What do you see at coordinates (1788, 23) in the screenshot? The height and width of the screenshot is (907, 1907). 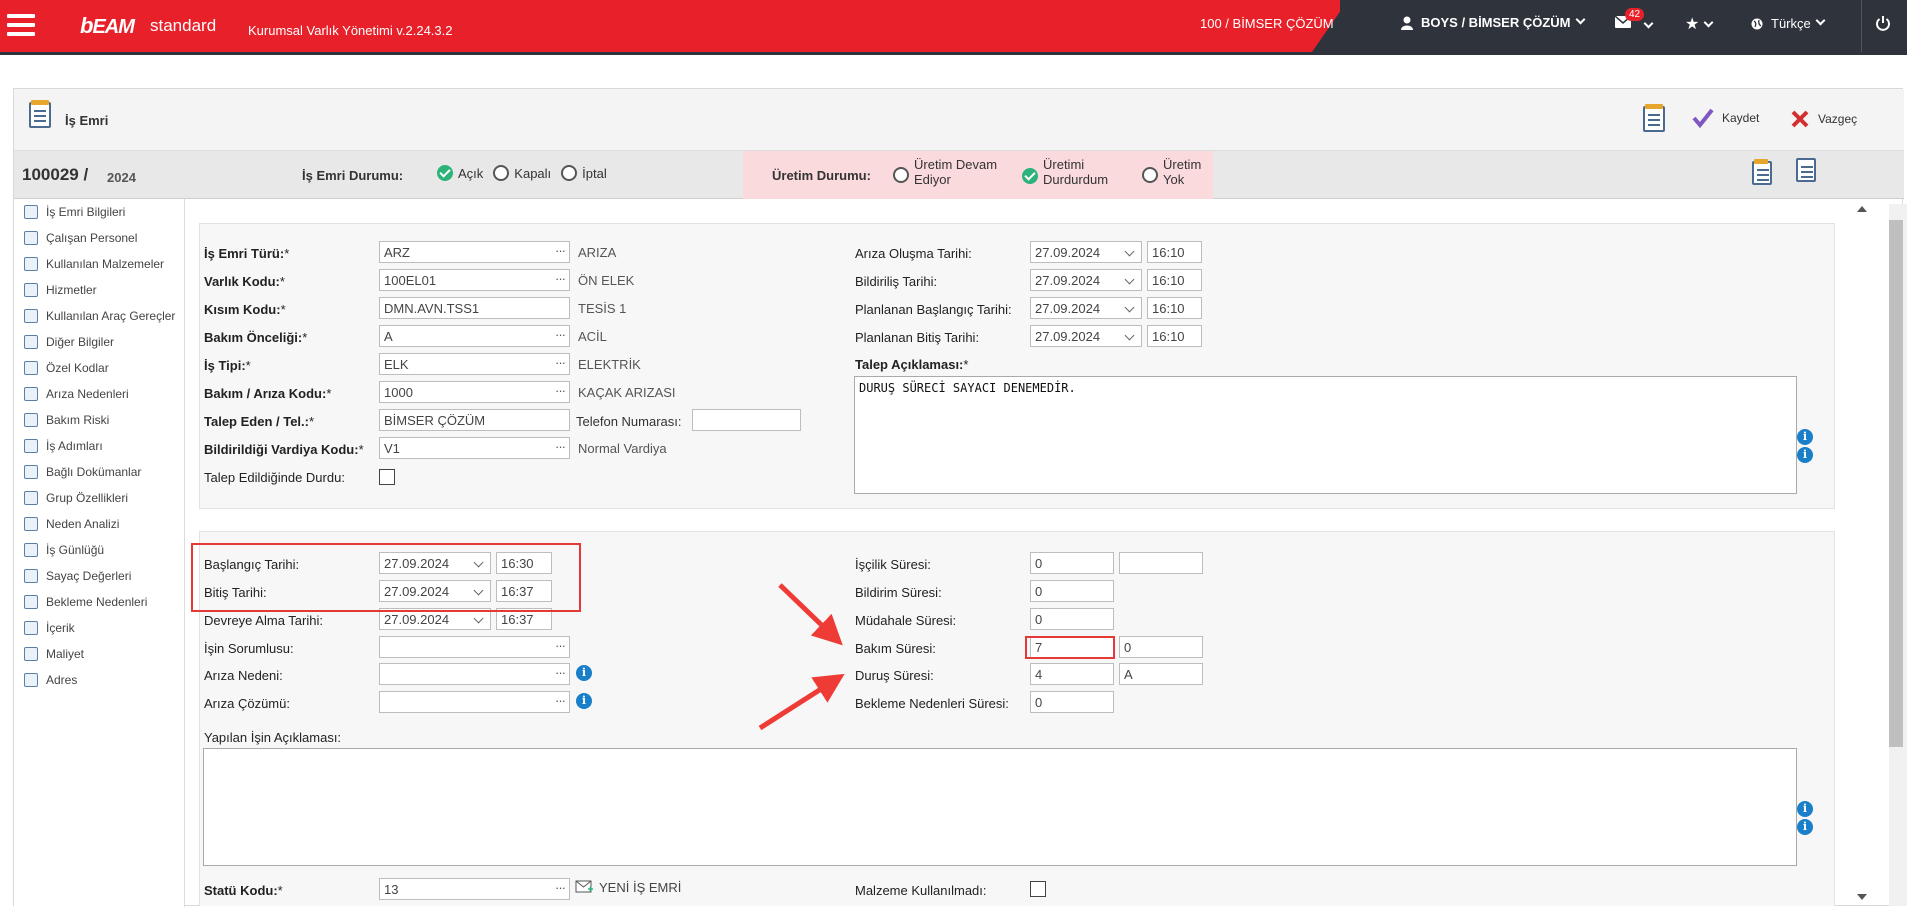 I see `language-menu: Türkçe` at bounding box center [1788, 23].